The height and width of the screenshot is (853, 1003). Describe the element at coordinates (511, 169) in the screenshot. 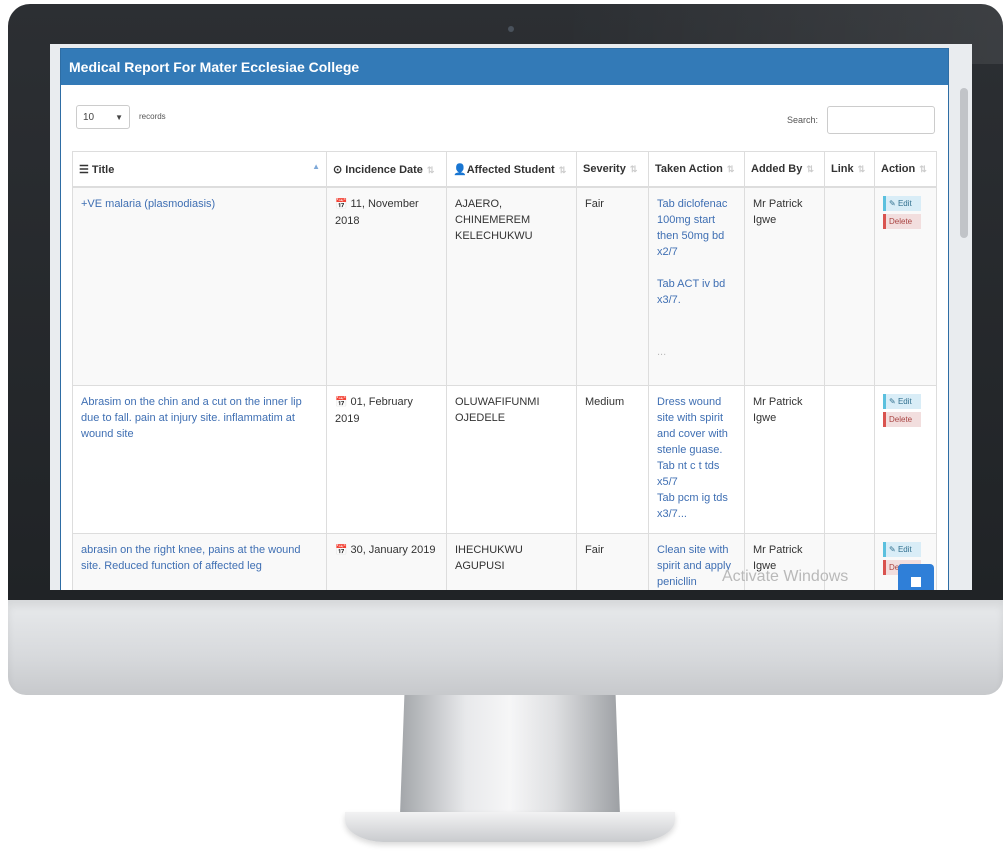

I see `column-header-affected-student: 👤Affected Student ⇅` at that location.